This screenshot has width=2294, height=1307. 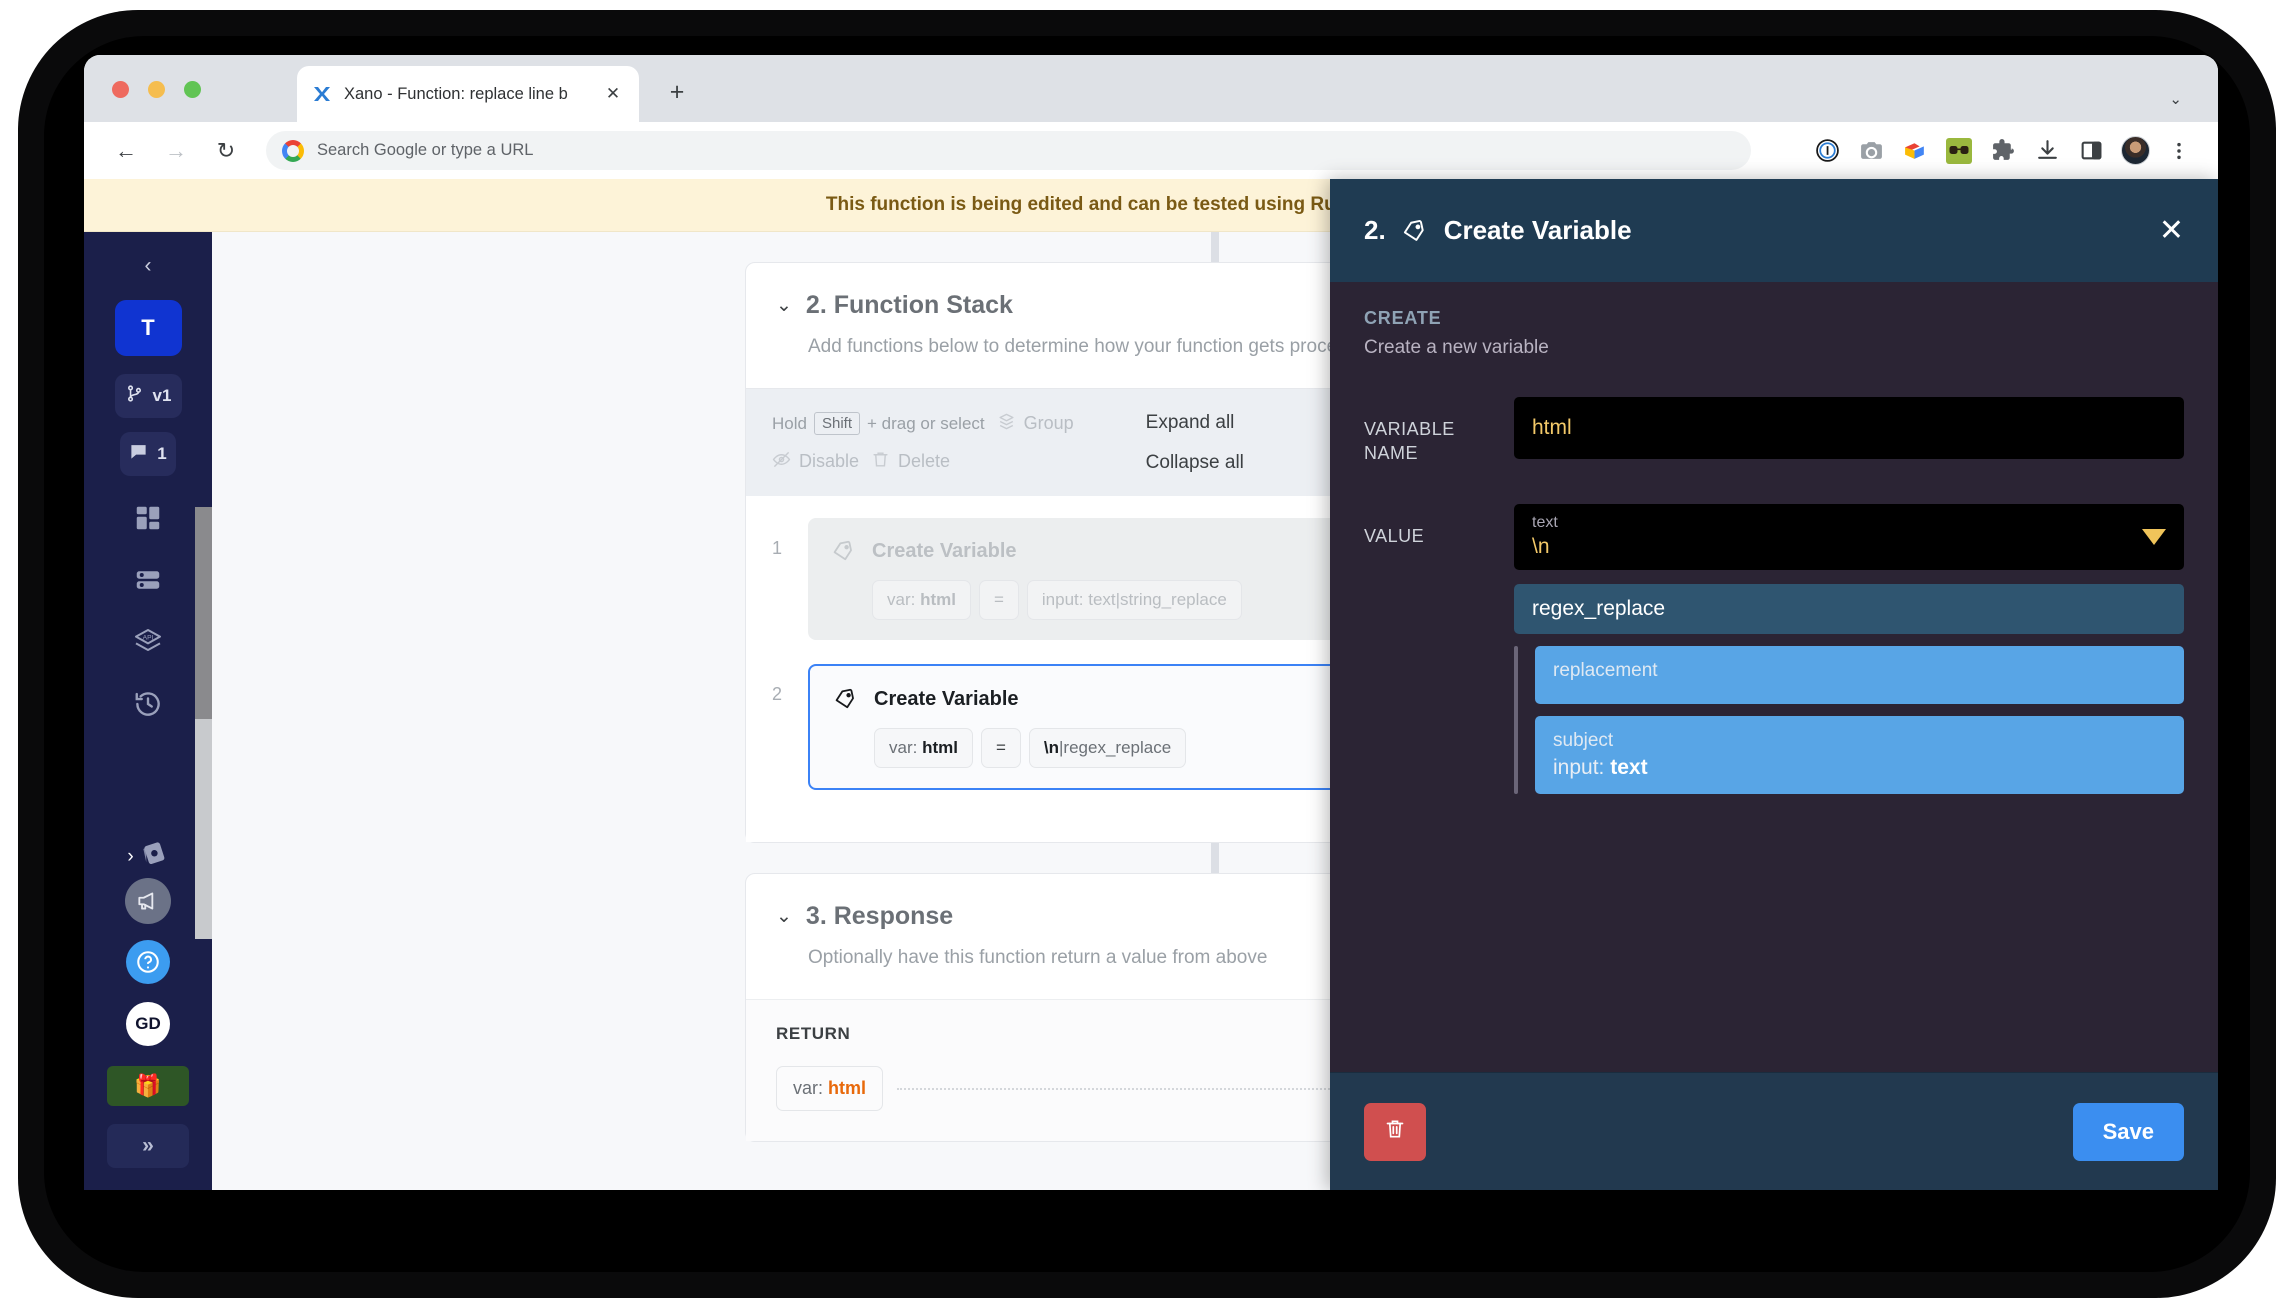 What do you see at coordinates (1115, 747) in the screenshot?
I see `expression-filter: |regex_replace` at bounding box center [1115, 747].